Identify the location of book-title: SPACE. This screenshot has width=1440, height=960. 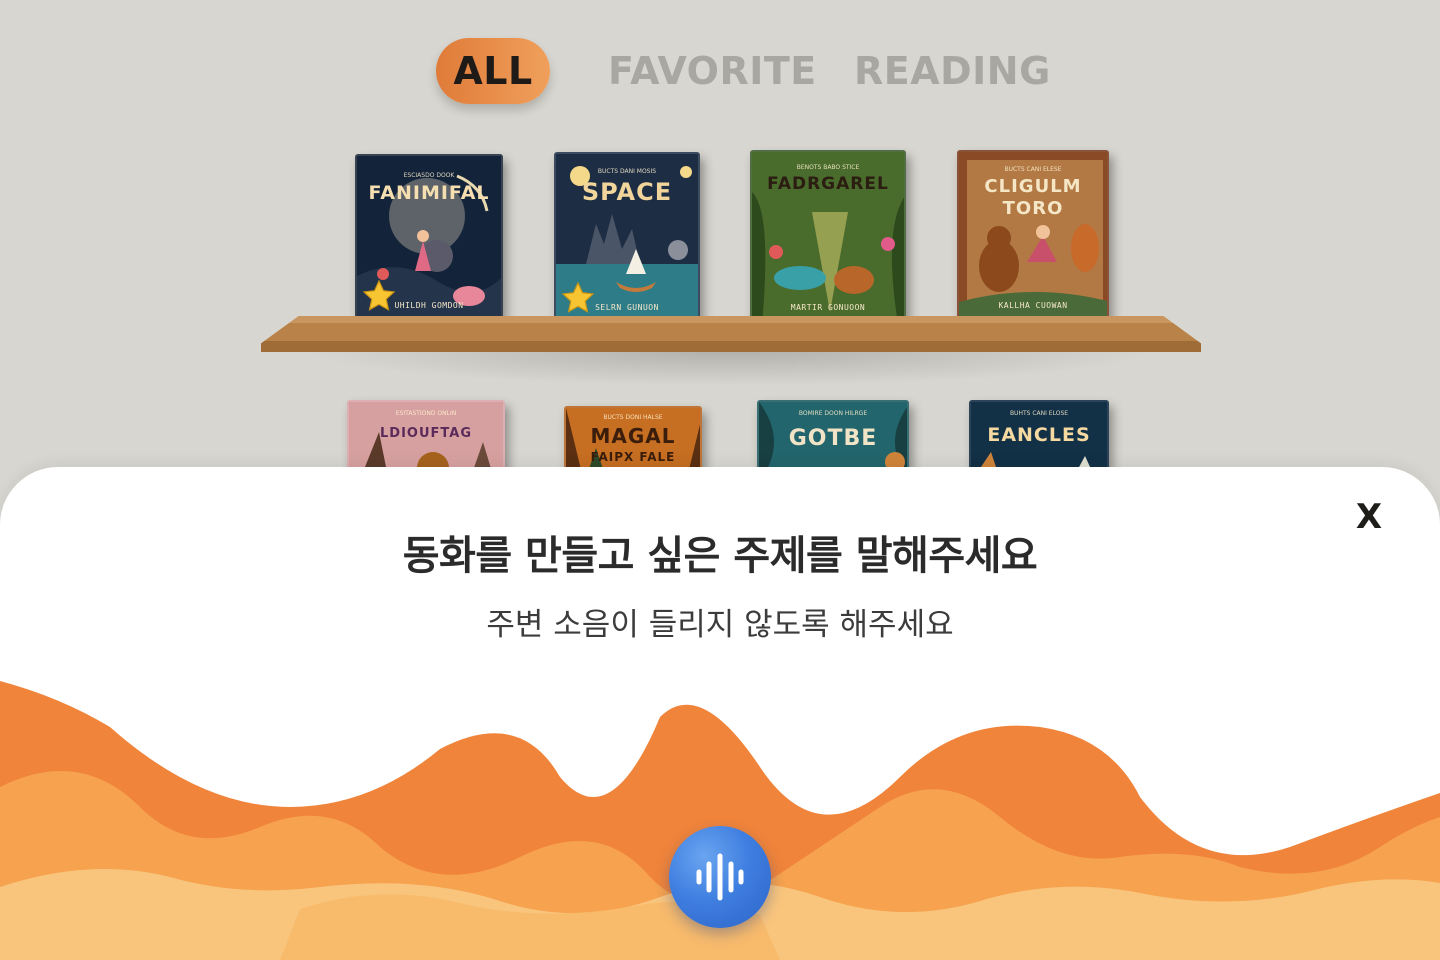
(627, 192).